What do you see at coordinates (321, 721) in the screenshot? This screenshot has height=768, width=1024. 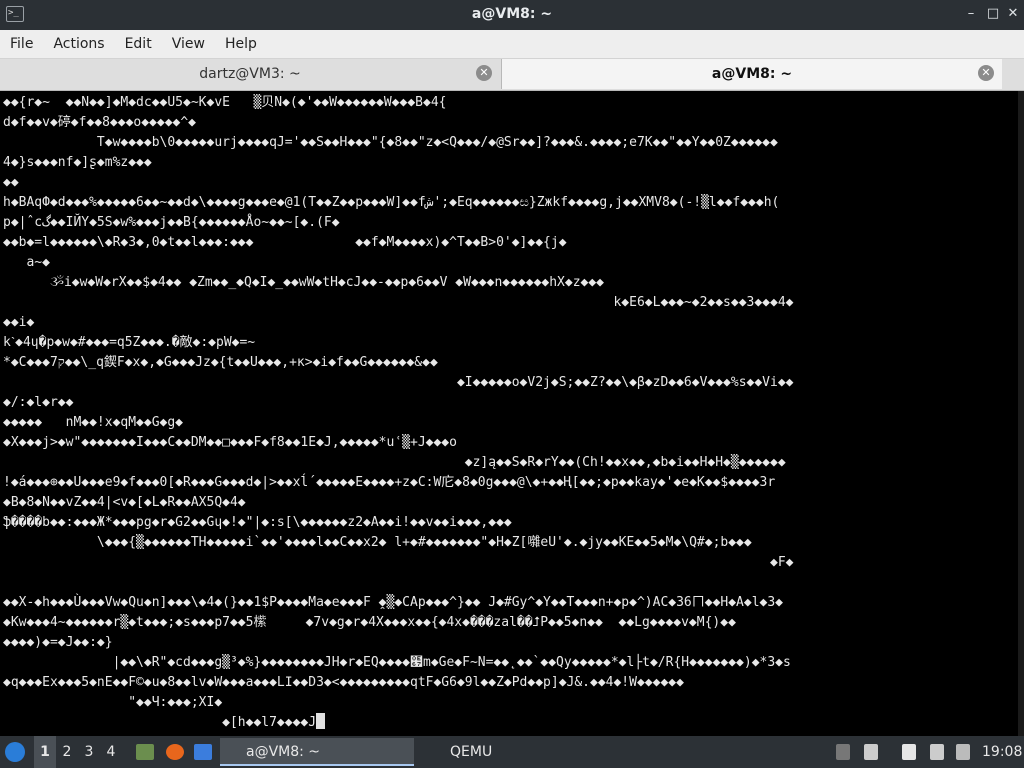 I see `terminal-cursor` at bounding box center [321, 721].